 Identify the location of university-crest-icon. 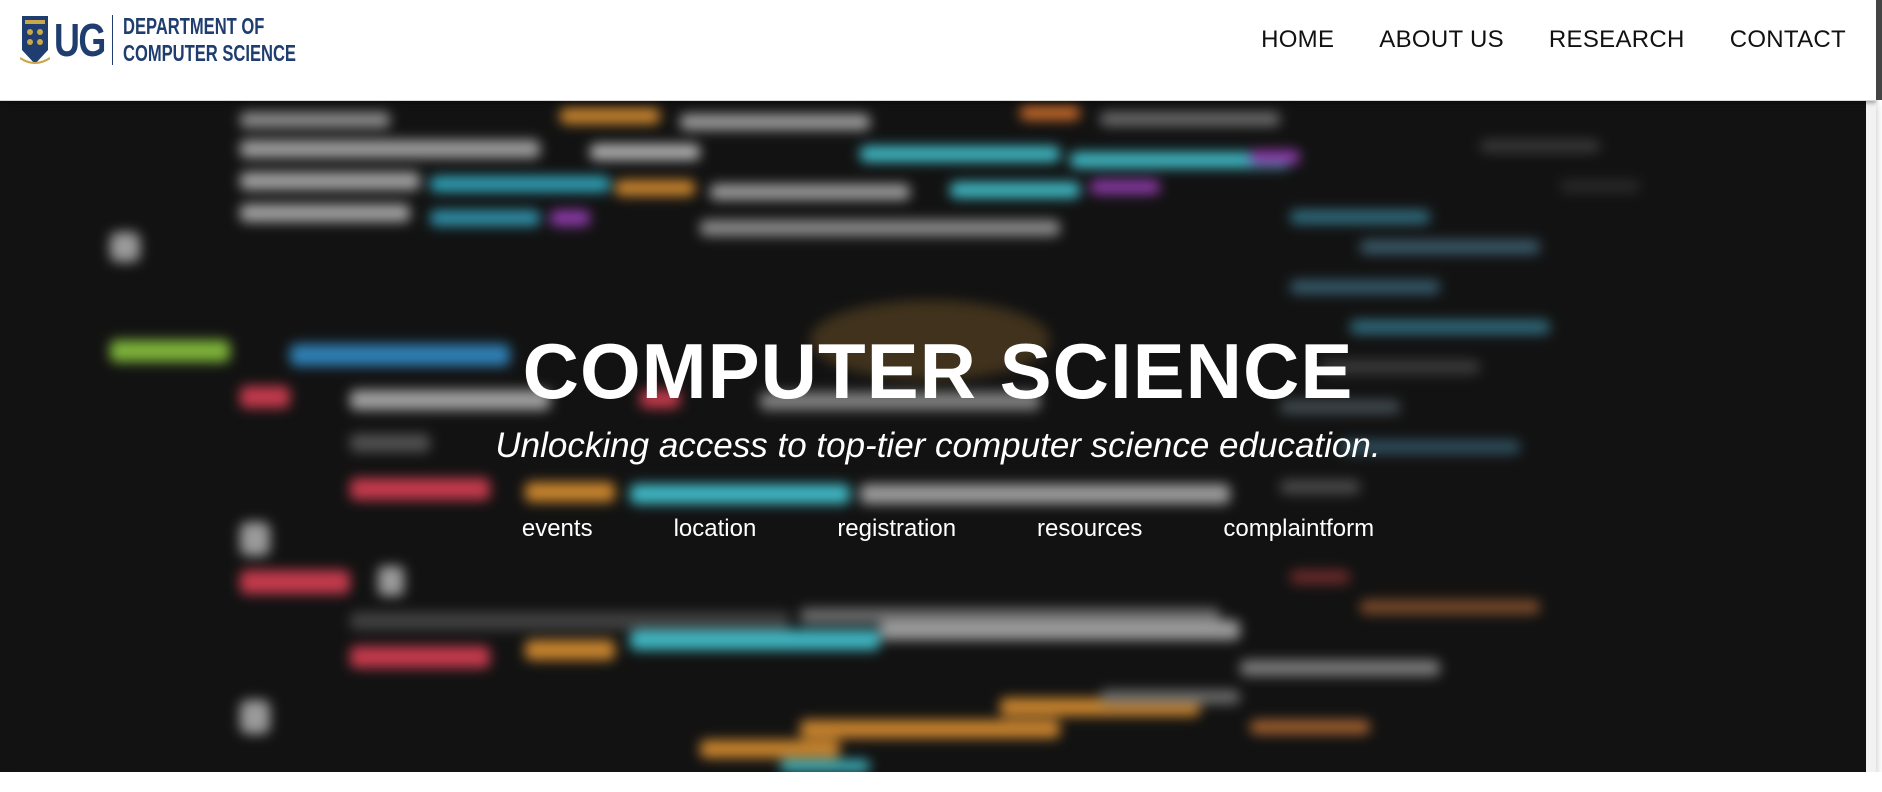
(35, 40).